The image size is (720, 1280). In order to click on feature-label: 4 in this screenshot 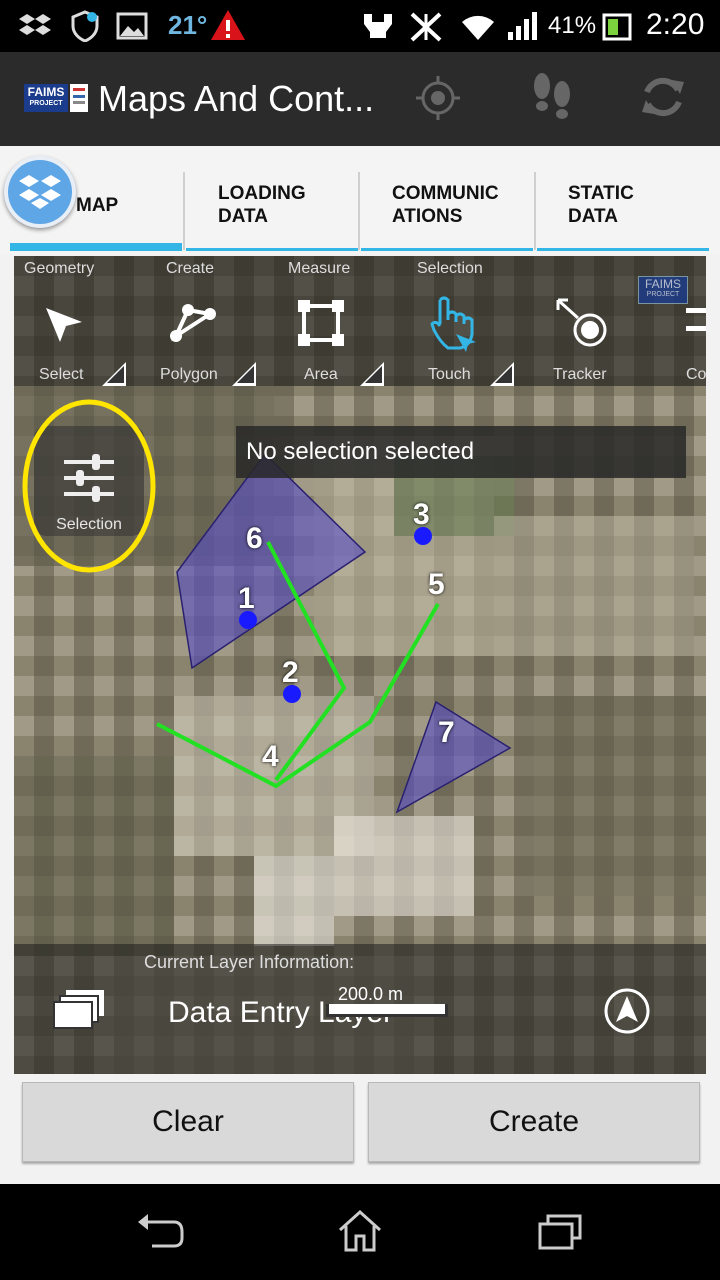, I will do `click(270, 756)`.